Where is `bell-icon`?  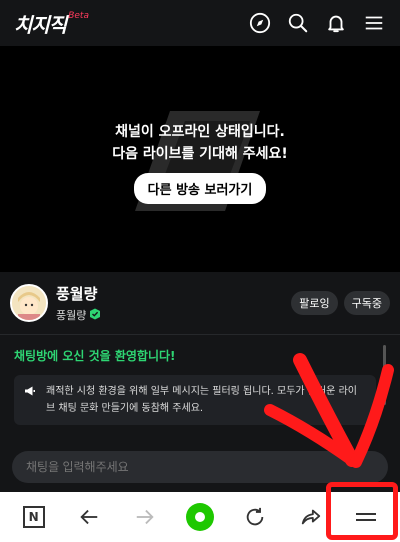 bell-icon is located at coordinates (336, 23).